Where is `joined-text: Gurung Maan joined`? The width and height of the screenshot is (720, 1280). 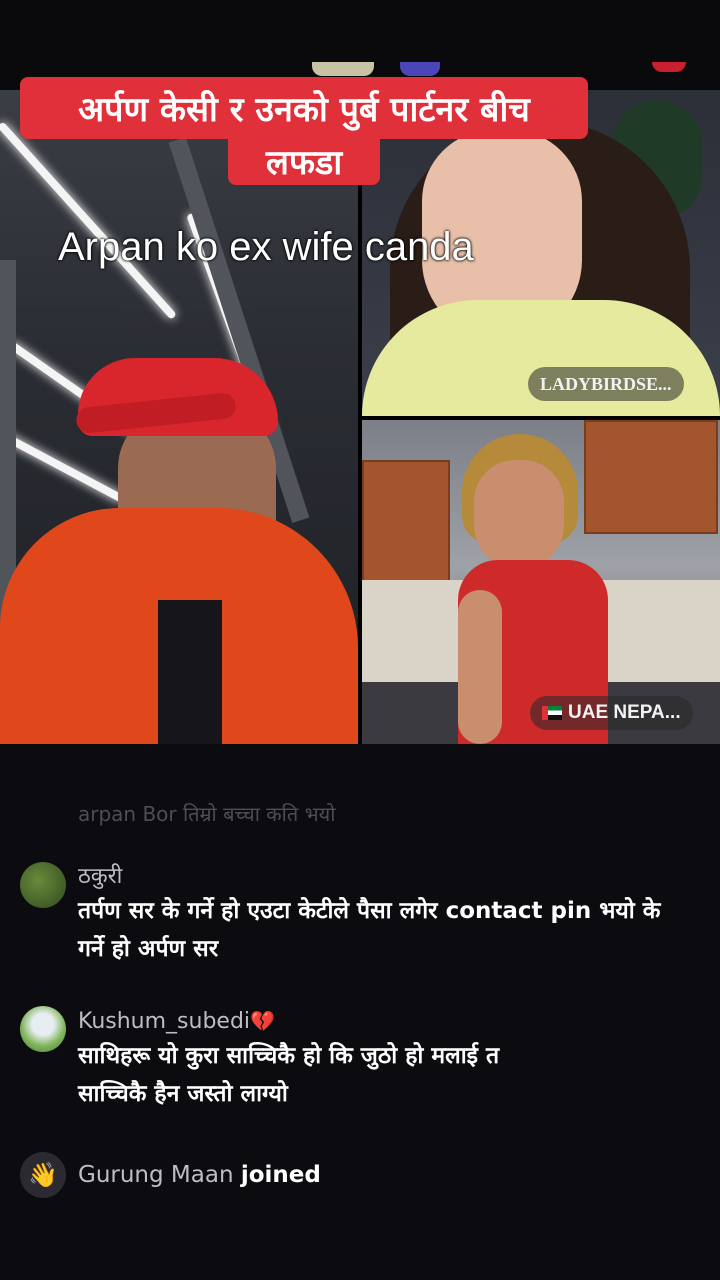 joined-text: Gurung Maan joined is located at coordinates (199, 1175).